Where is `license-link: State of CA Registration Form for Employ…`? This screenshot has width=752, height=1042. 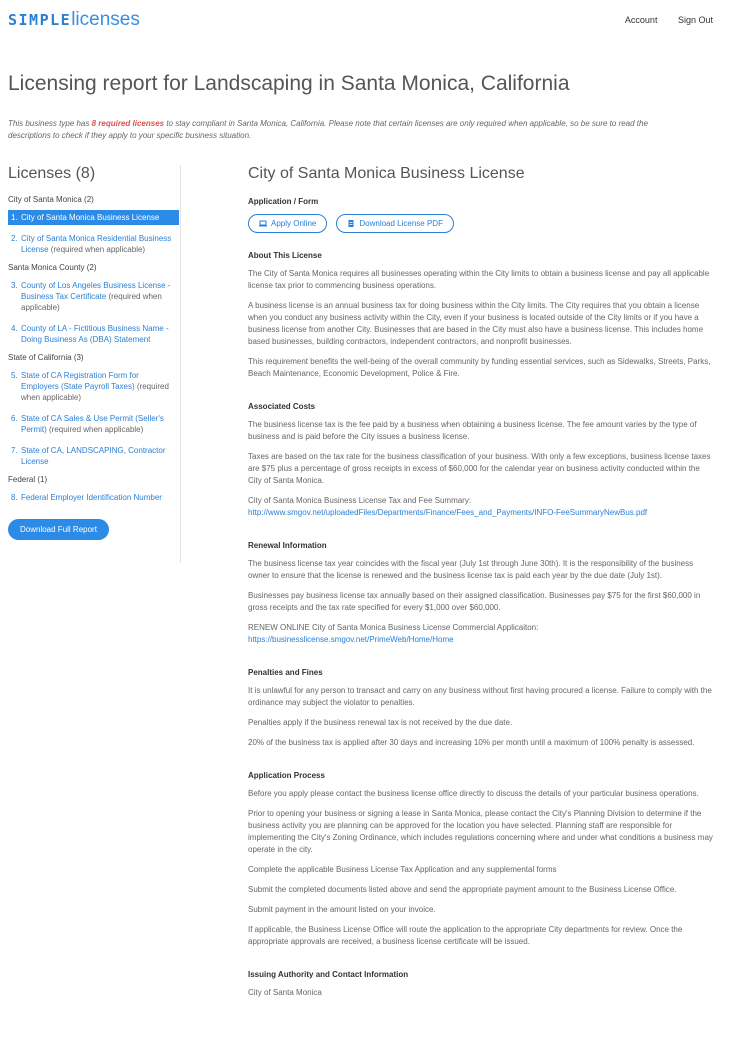
license-link: State of CA Registration Form for Employ… is located at coordinates (80, 381).